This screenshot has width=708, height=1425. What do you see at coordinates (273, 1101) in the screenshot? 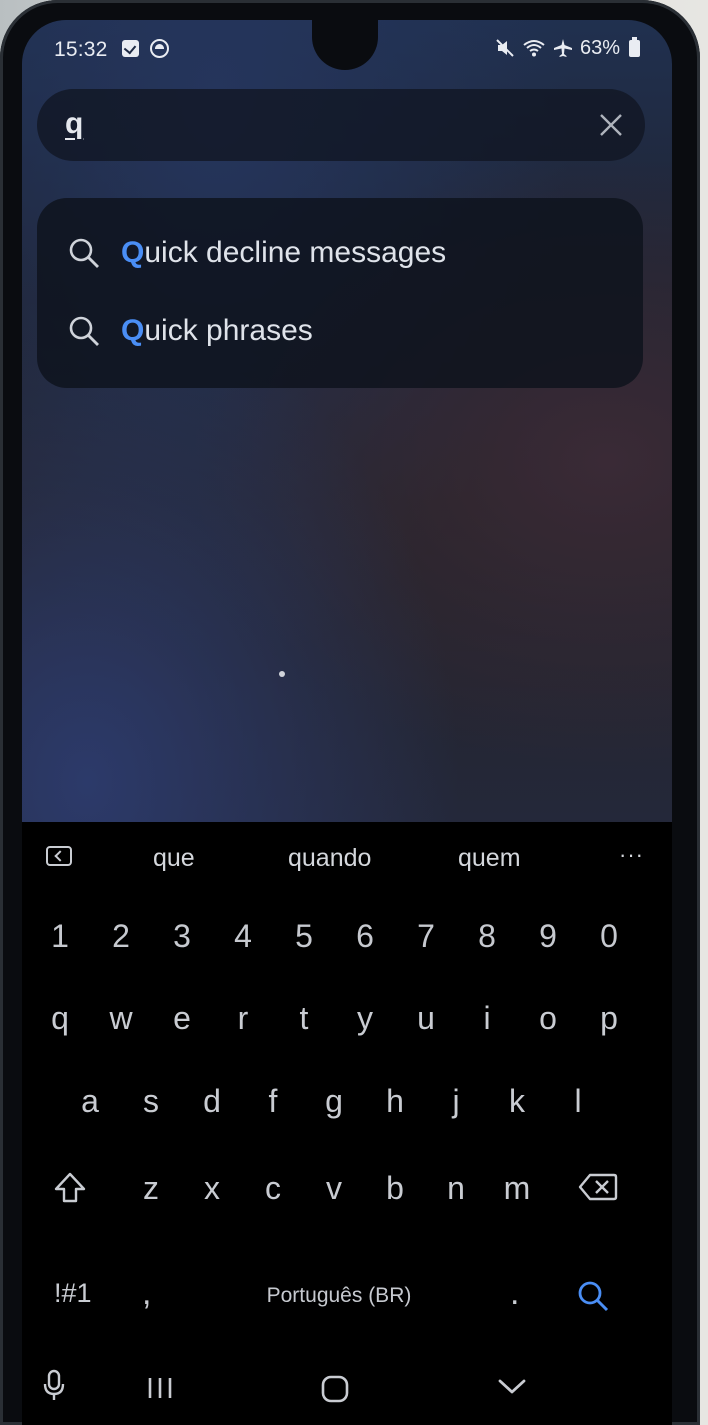
I see `key: f` at bounding box center [273, 1101].